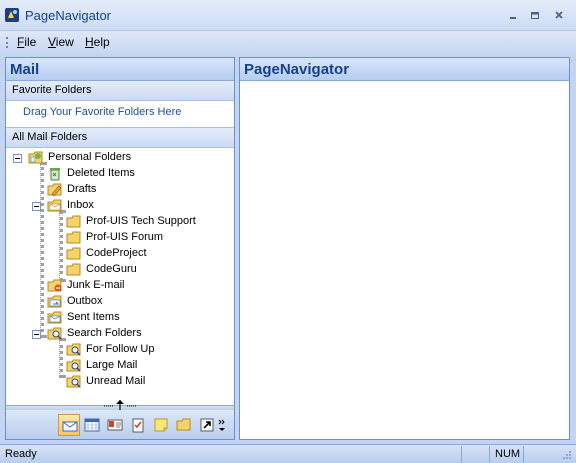 The width and height of the screenshot is (576, 463). Describe the element at coordinates (288, 15) in the screenshot. I see `title-bar: PageNavigator` at that location.